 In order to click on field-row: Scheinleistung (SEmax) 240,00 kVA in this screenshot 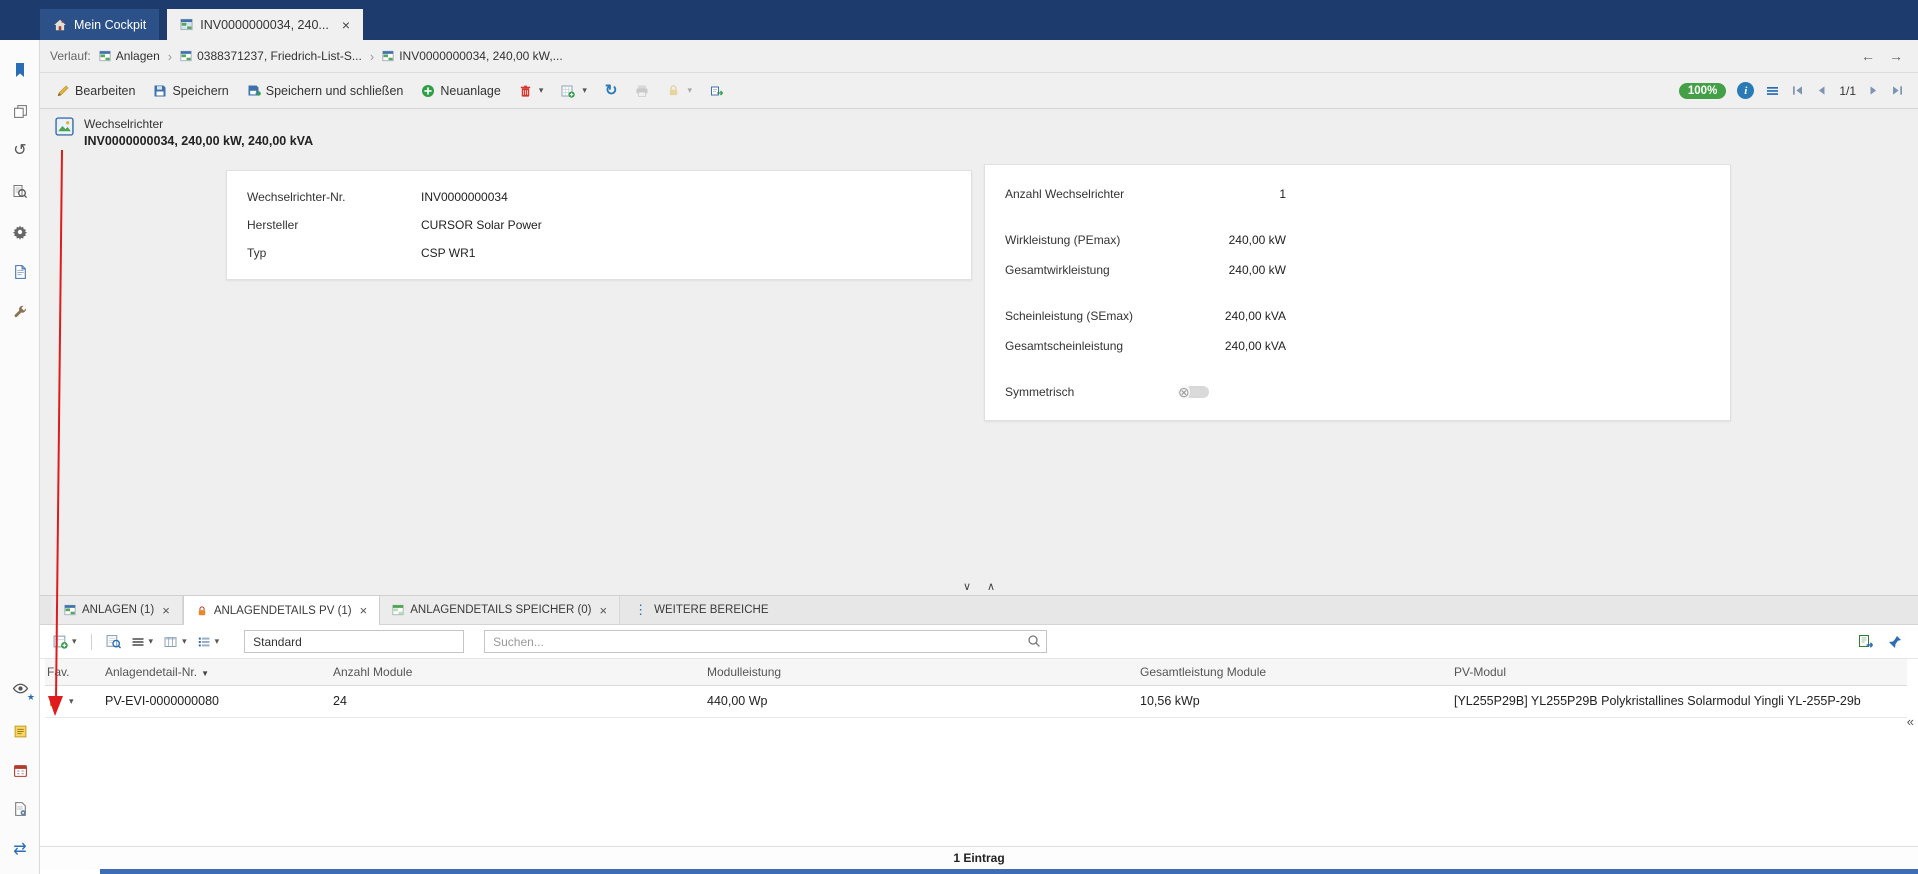, I will do `click(1357, 316)`.